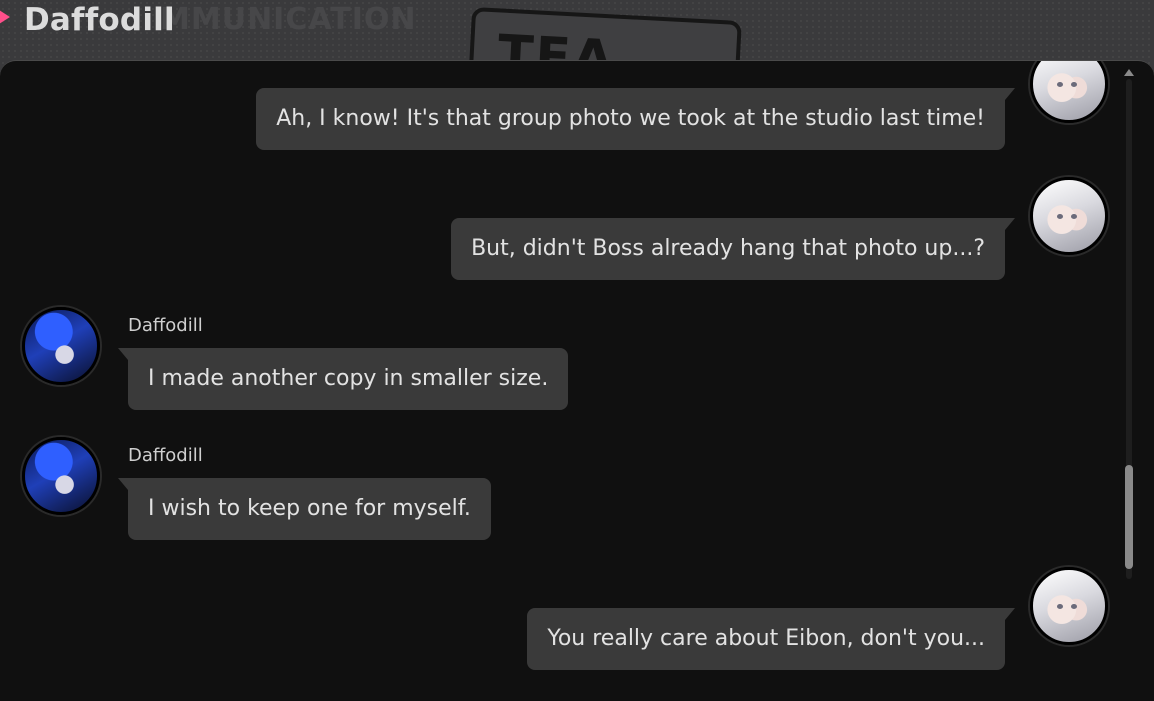  Describe the element at coordinates (1129, 72) in the screenshot. I see `scroll-up-arrow-icon` at that location.